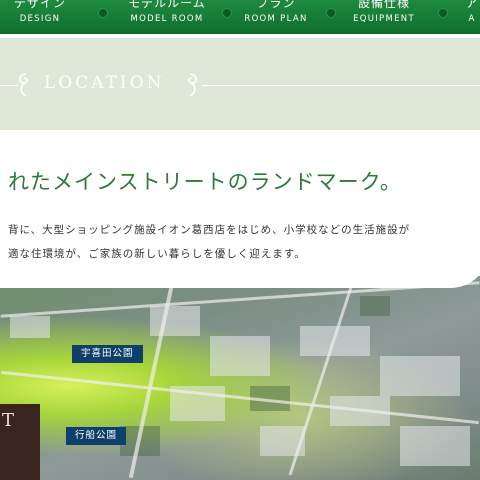 This screenshot has height=480, width=480. I want to click on nav-item-equipment: 設備仕様 EQUIPMENT, so click(384, 17).